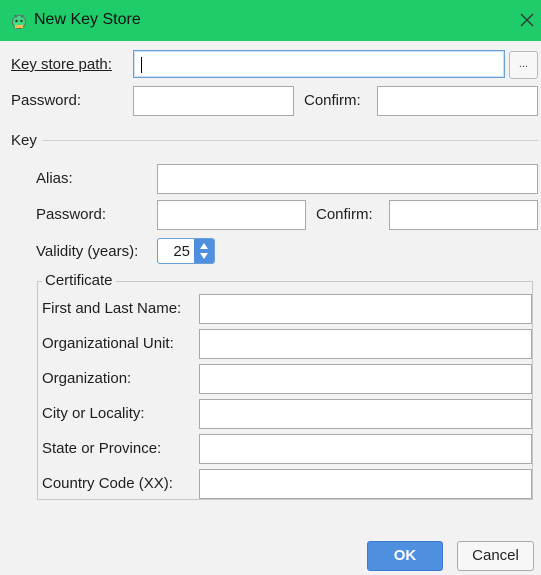 The width and height of the screenshot is (541, 575). Describe the element at coordinates (463, 215) in the screenshot. I see `key-confirm-input` at that location.